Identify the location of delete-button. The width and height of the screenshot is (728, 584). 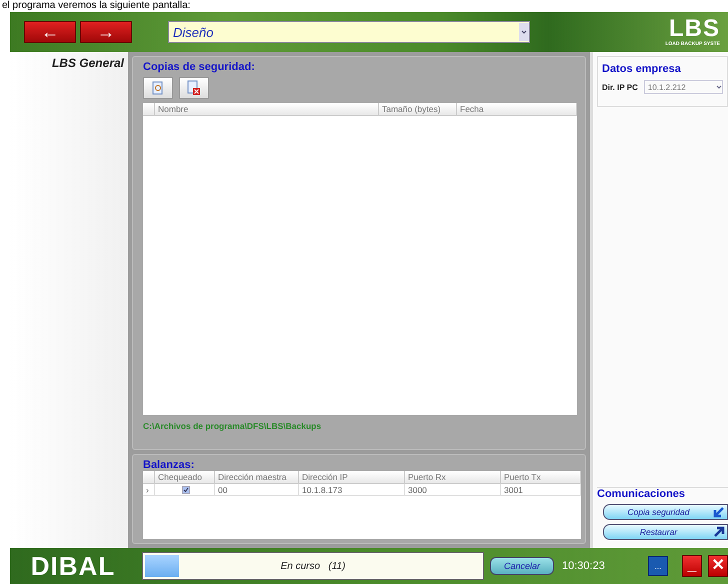
(194, 88).